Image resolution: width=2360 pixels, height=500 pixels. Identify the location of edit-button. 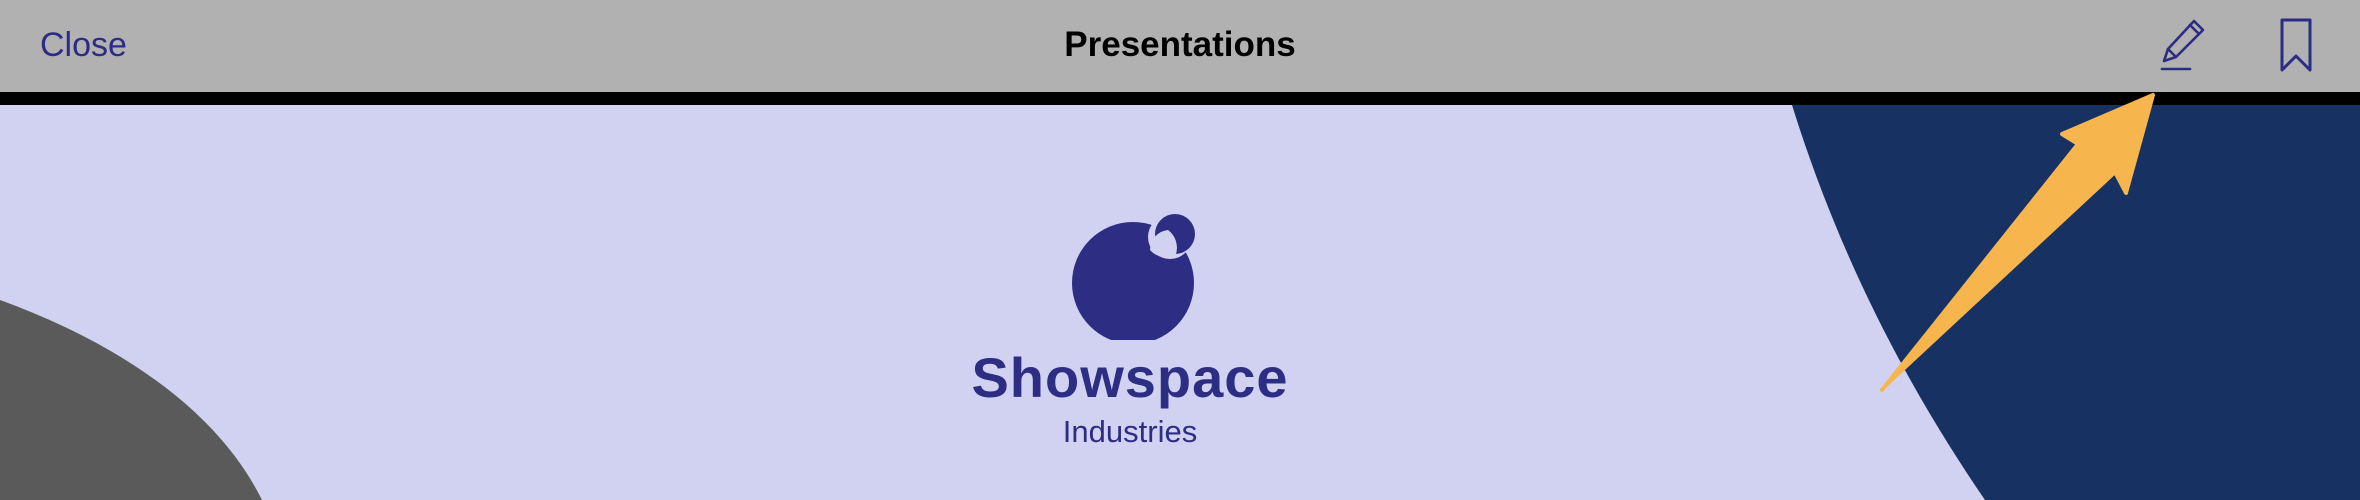
(2182, 46).